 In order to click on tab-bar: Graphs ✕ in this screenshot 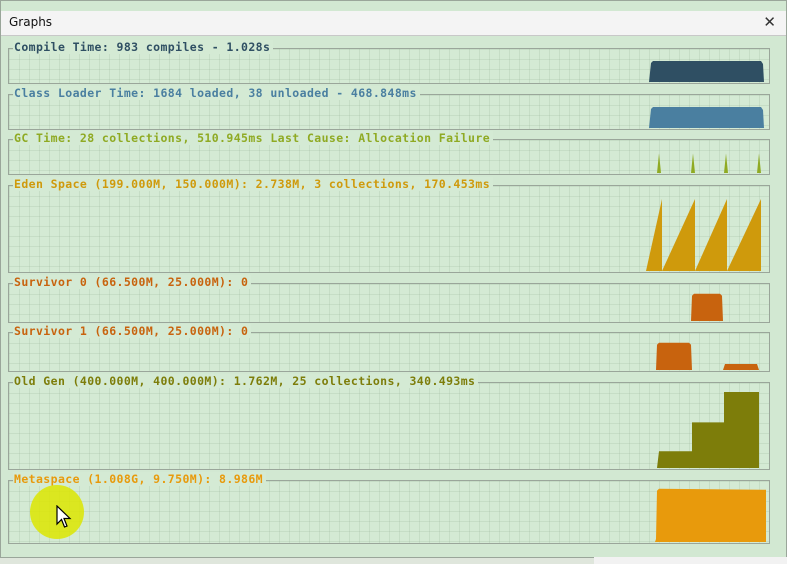, I will do `click(393, 23)`.